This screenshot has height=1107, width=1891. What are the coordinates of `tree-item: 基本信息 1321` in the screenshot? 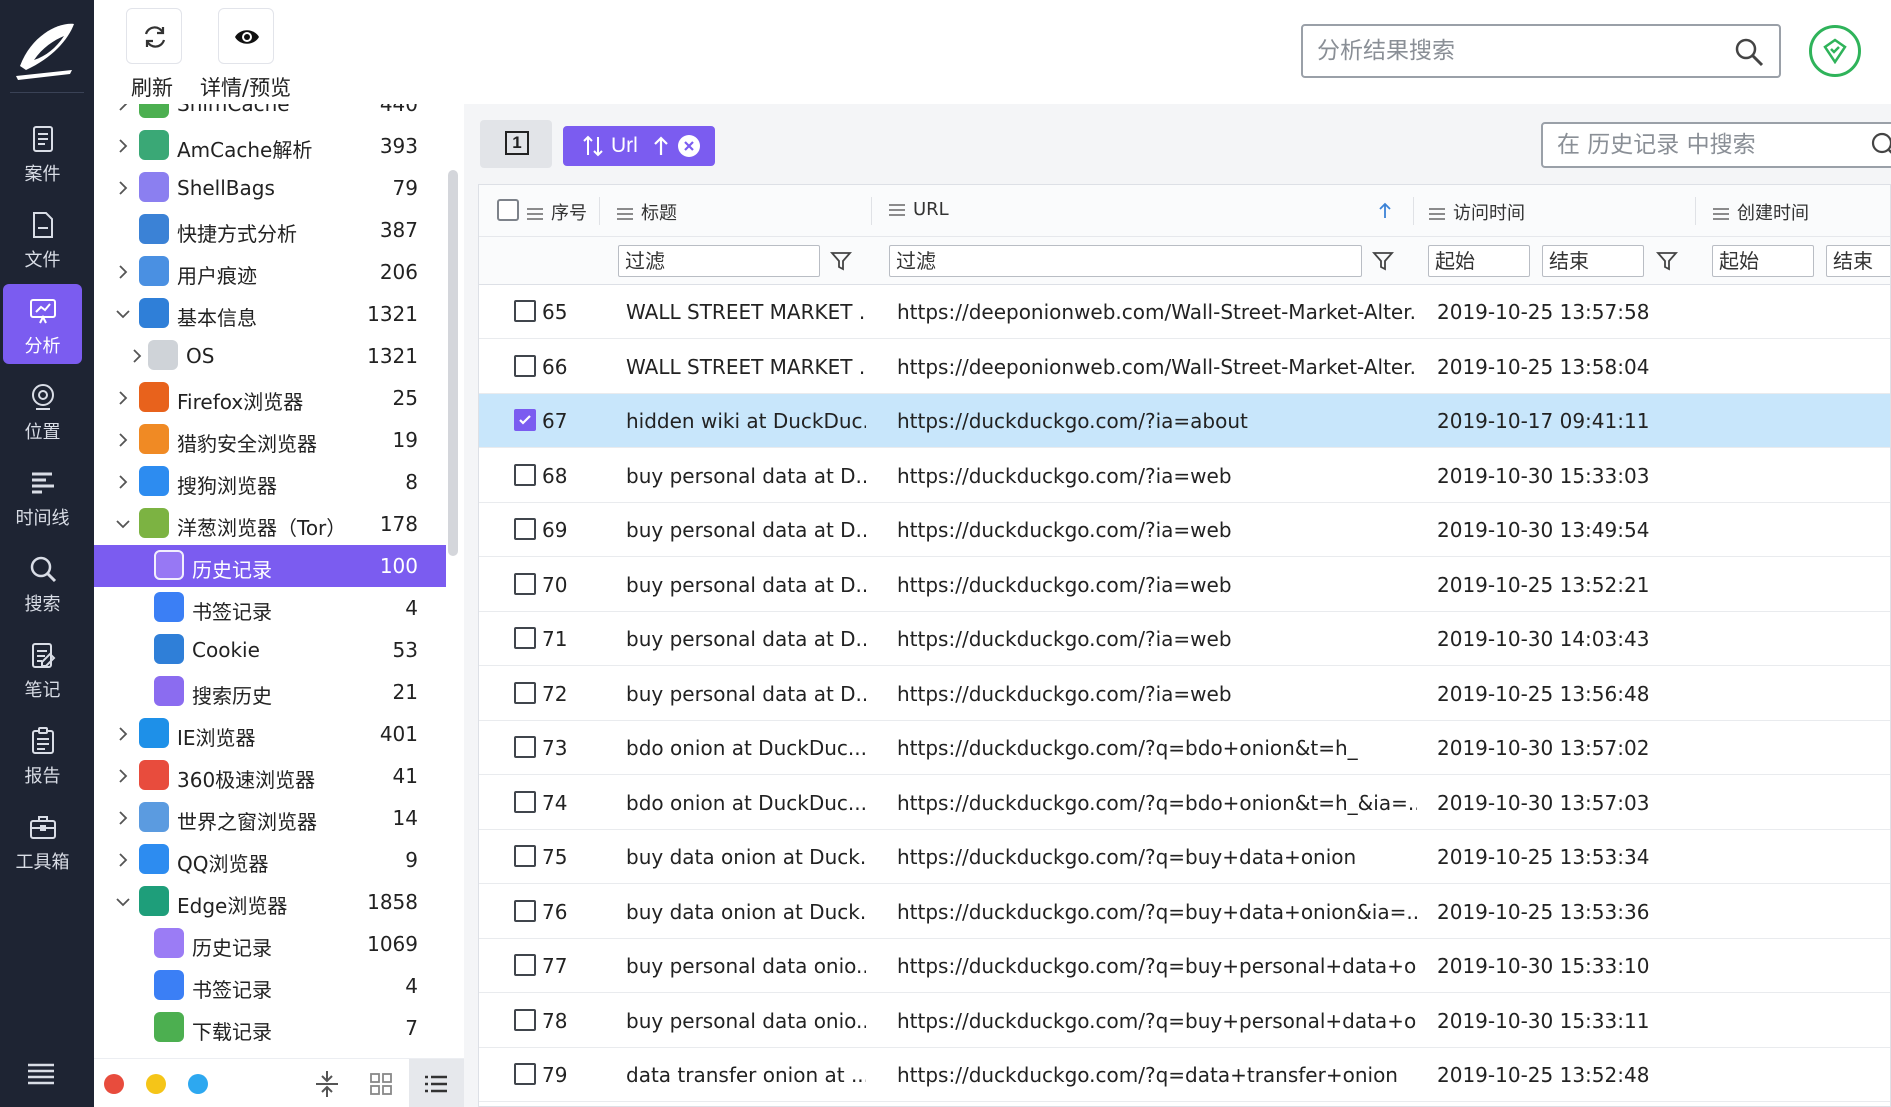 It's located at (270, 314).